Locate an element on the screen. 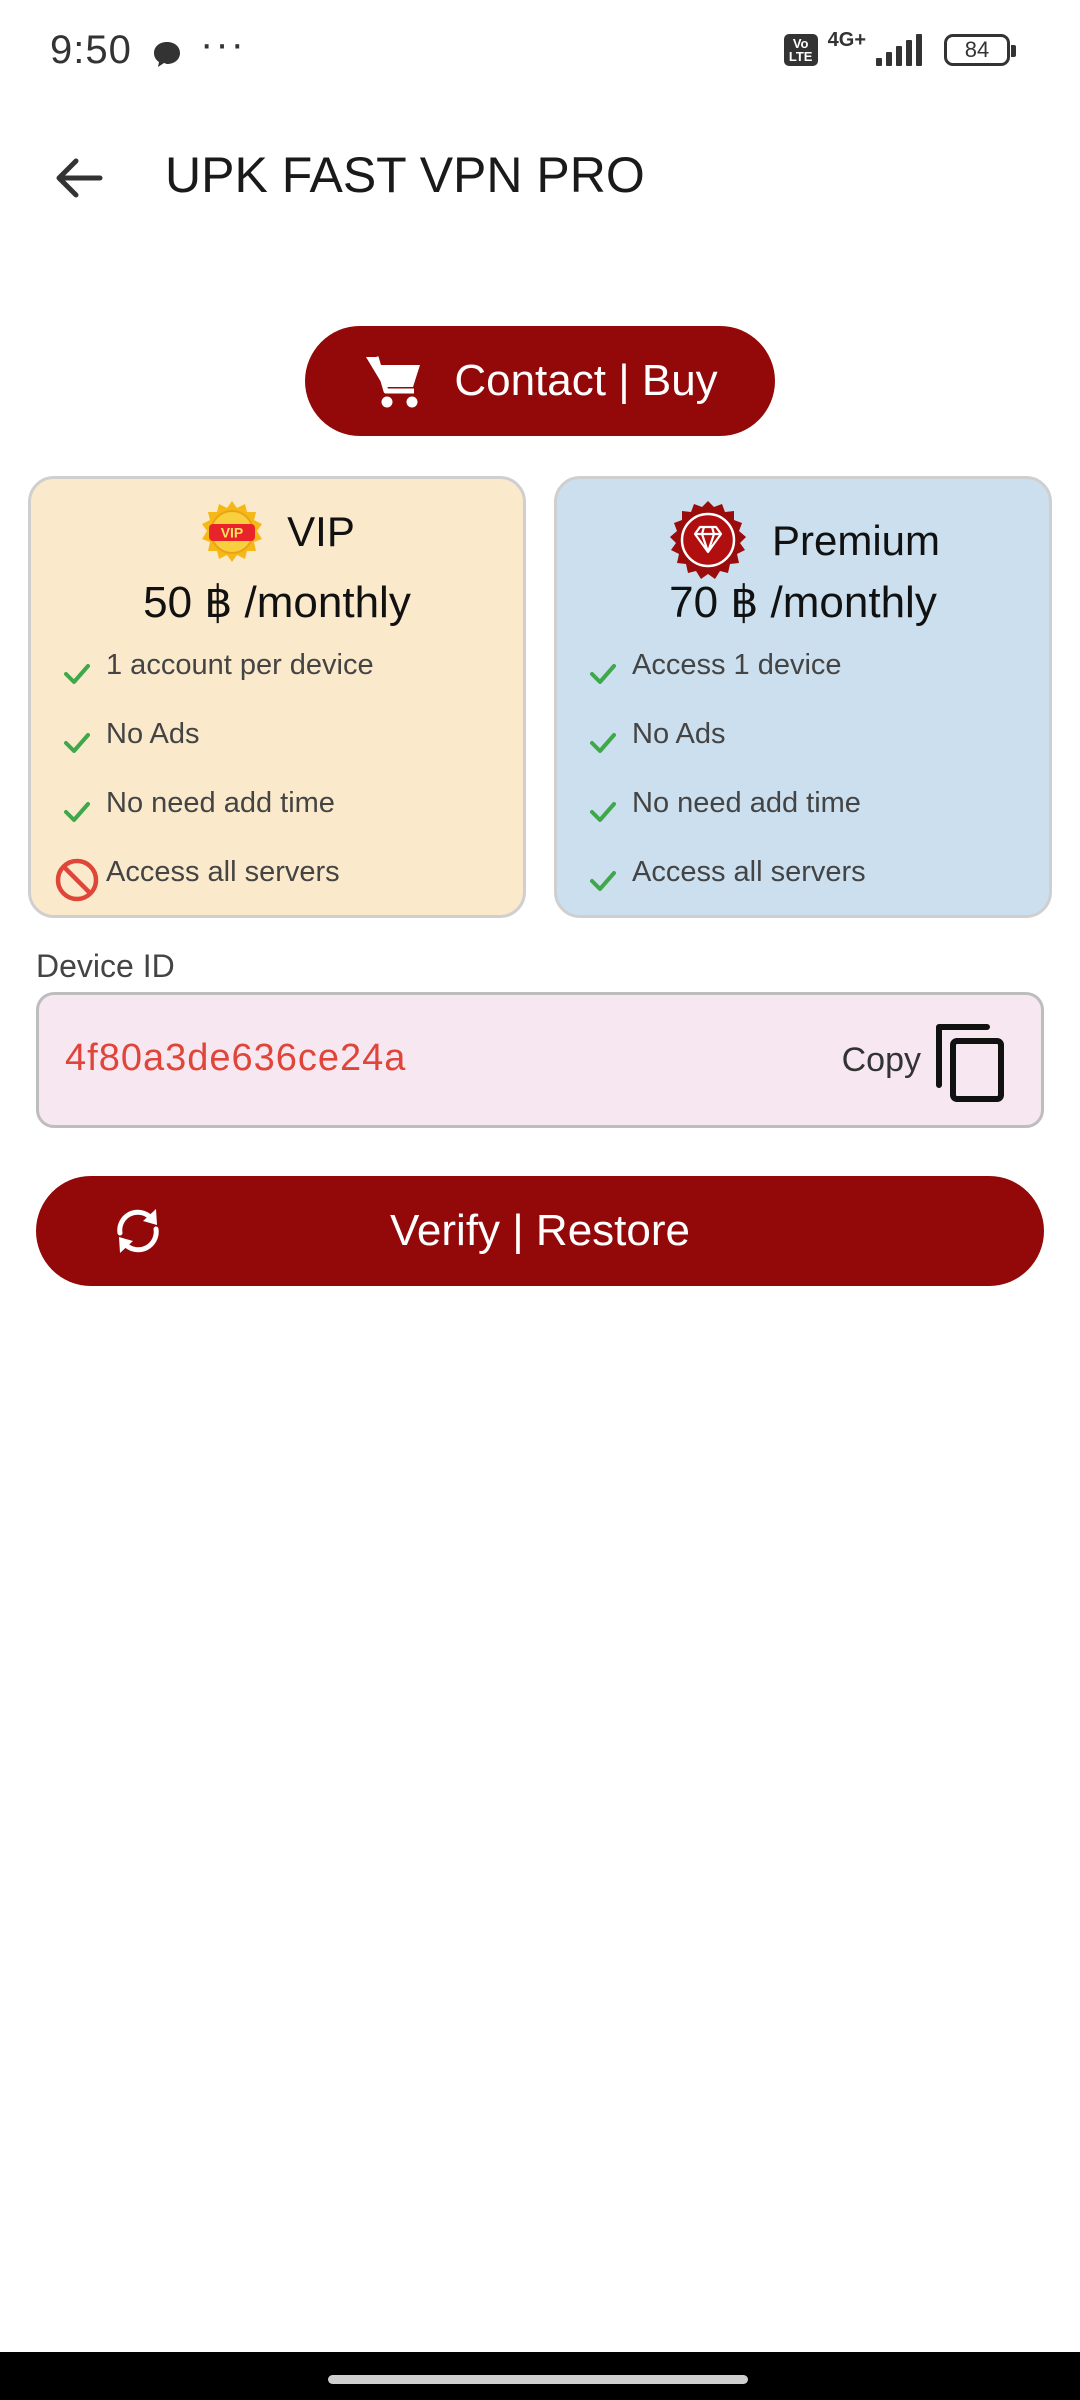 The width and height of the screenshot is (1080, 2400). app-bar: UPK FAST VPN PRO is located at coordinates (540, 175).